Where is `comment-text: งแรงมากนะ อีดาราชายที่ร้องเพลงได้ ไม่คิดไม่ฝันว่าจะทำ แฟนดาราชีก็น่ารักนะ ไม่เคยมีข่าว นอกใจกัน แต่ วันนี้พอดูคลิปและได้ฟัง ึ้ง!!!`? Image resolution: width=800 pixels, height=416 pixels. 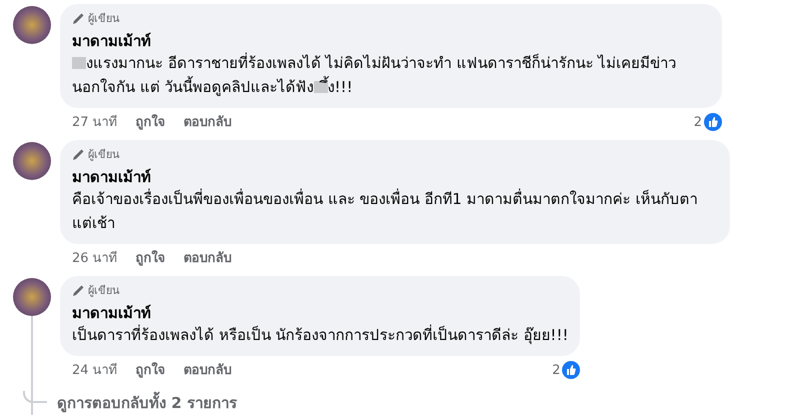
comment-text: งแรงมากนะ อีดาราชายที่ร้องเพลงได้ ไม่คิดไม่ฝันว่าจะทำ แฟนดาราชีก็น่ารักนะ ไม่เคยมีข่าว นอกใจกัน แต่ วันนี้พอดูคลิปและได้ฟัง ึ้ง!!! is located at coordinates (375, 75).